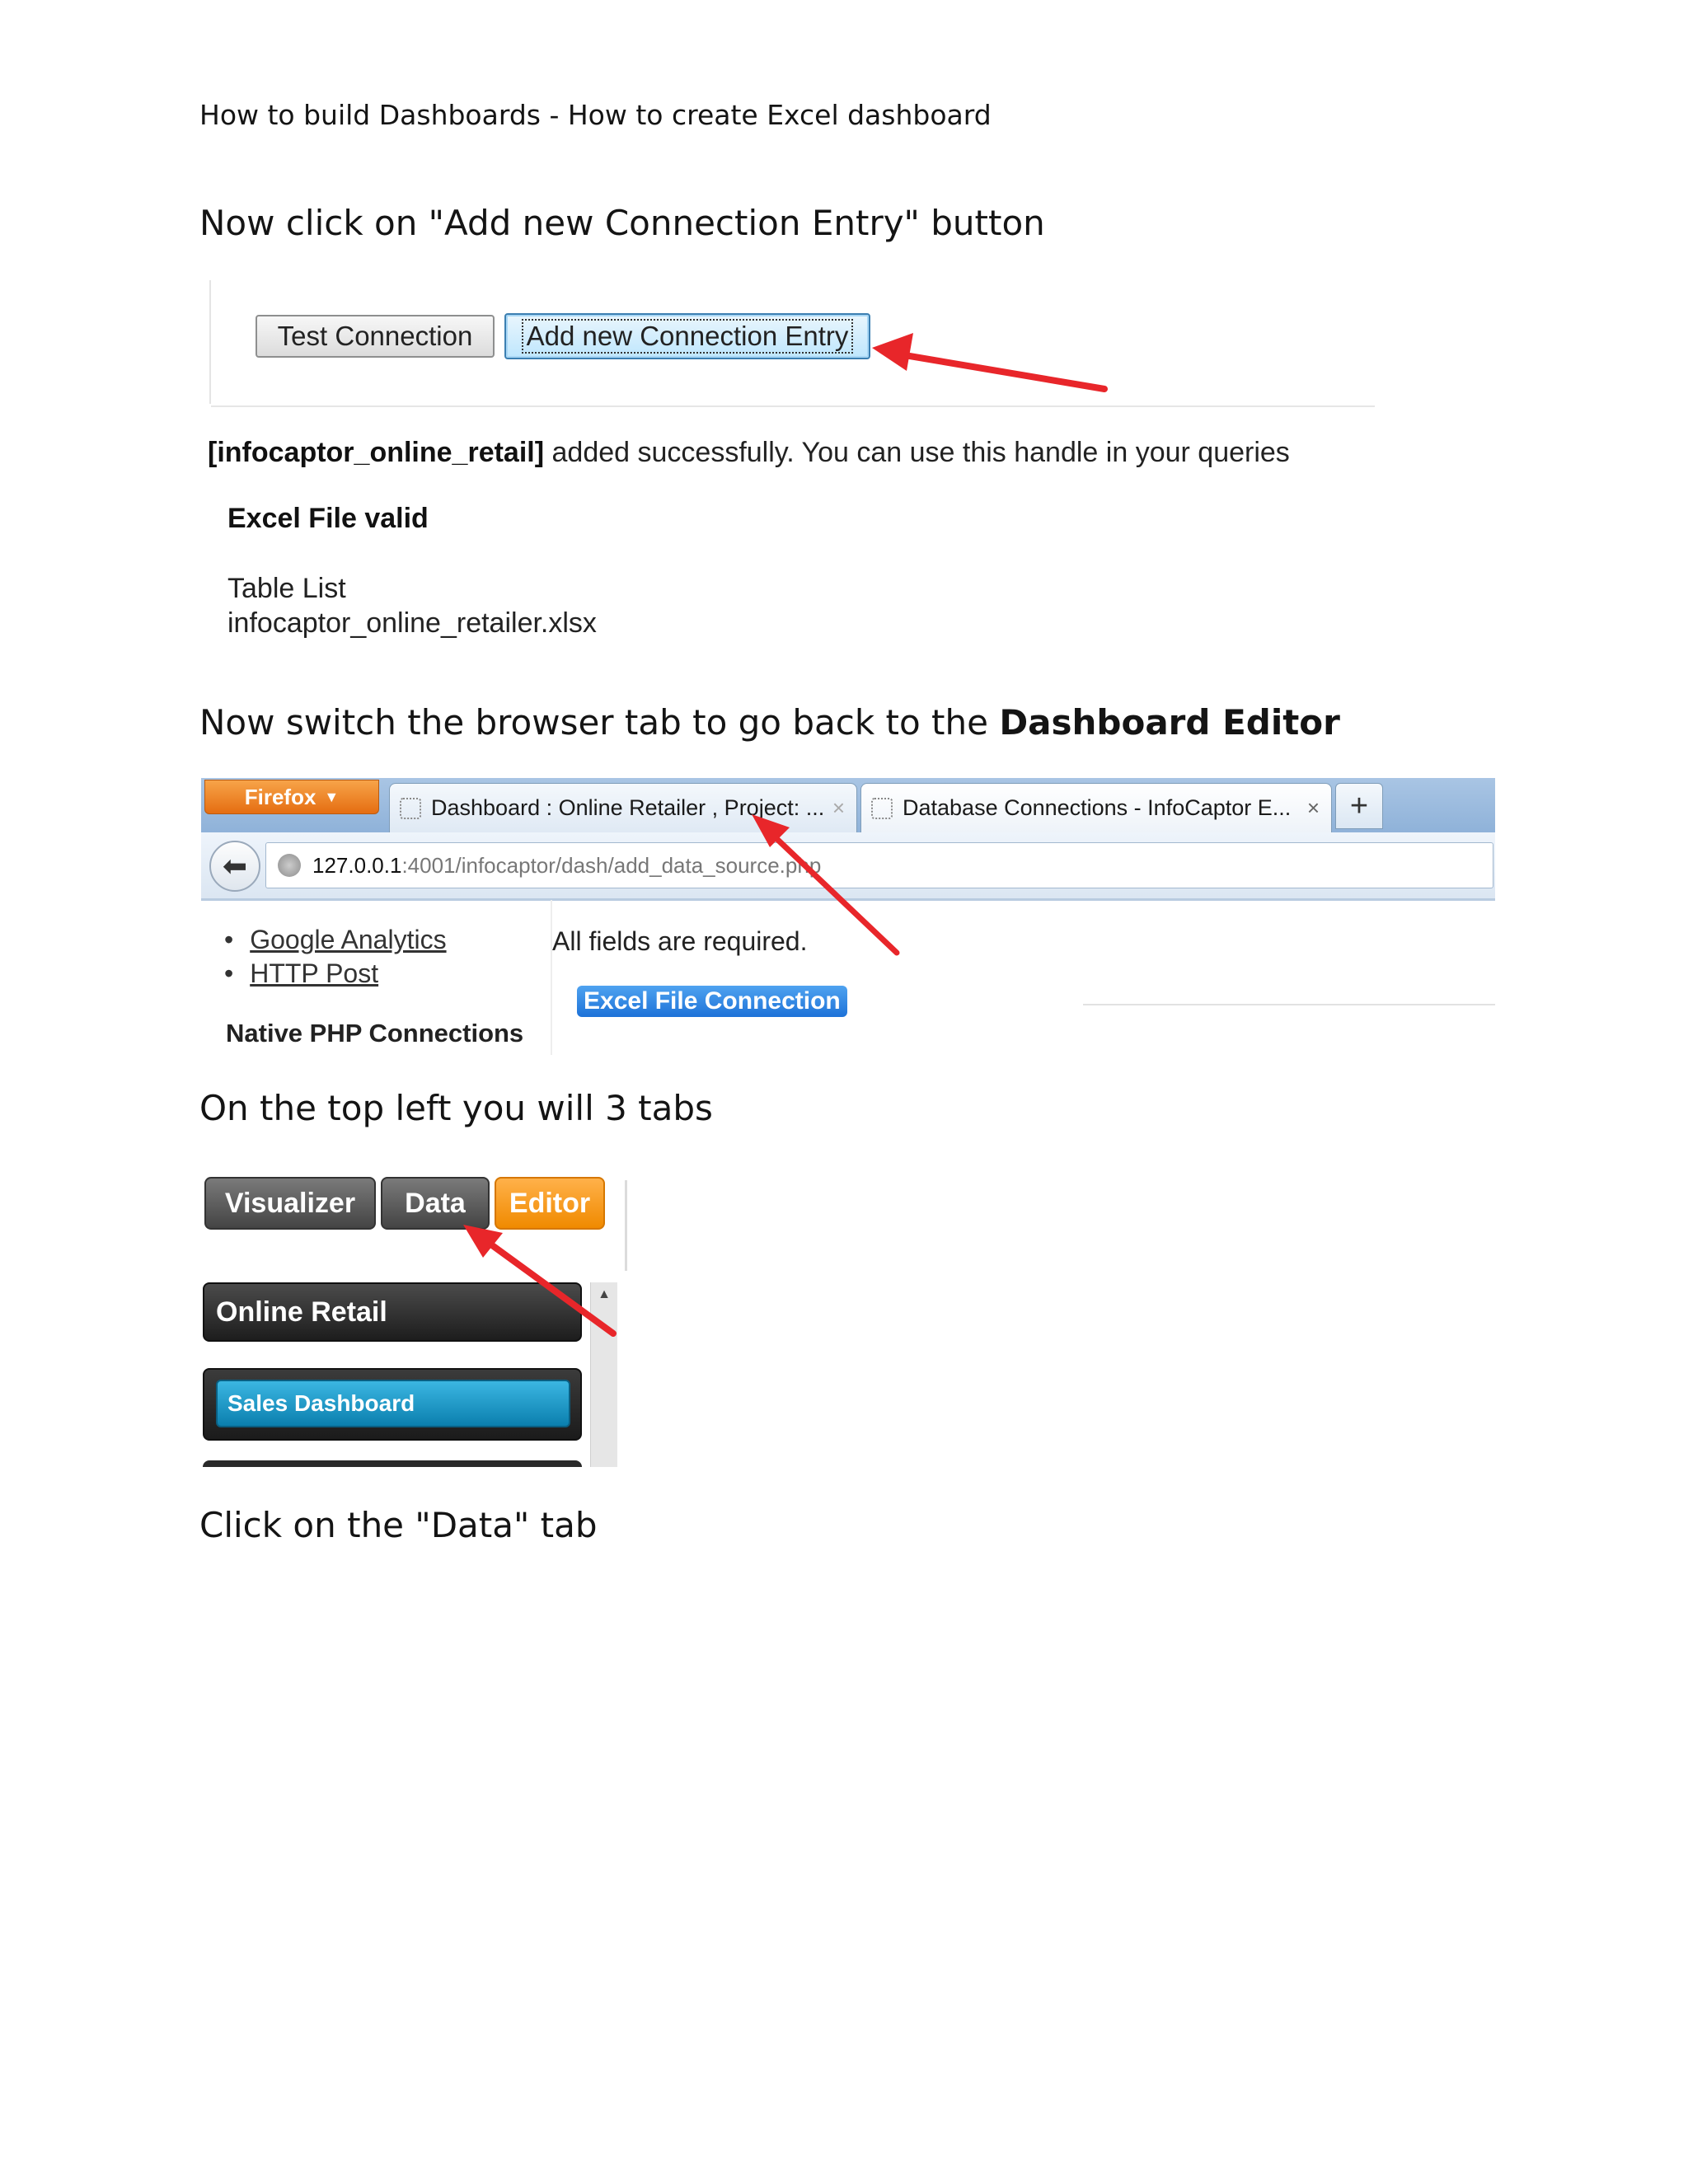 The image size is (1688, 2184). Describe the element at coordinates (626, 1225) in the screenshot. I see `tabs-divider` at that location.